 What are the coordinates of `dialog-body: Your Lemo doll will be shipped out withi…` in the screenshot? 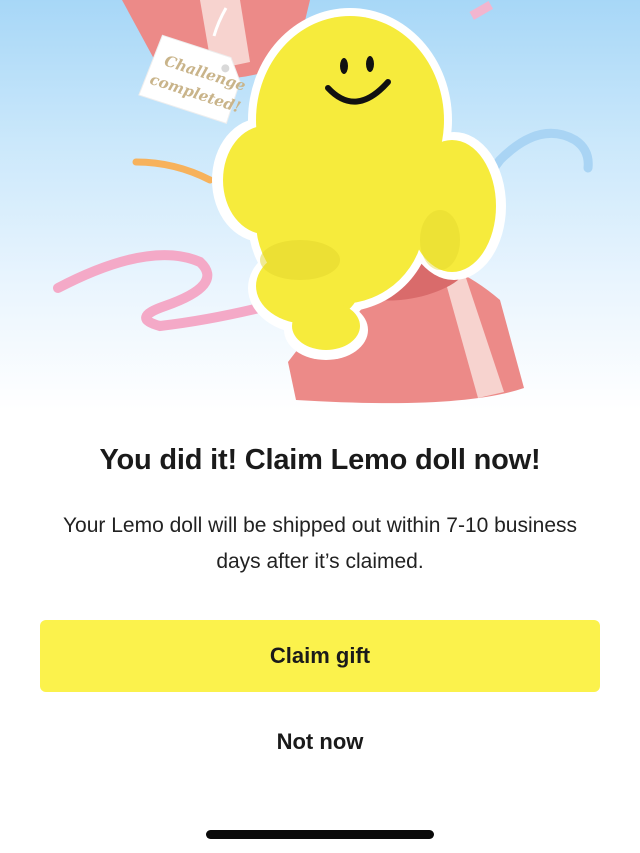 It's located at (320, 543).